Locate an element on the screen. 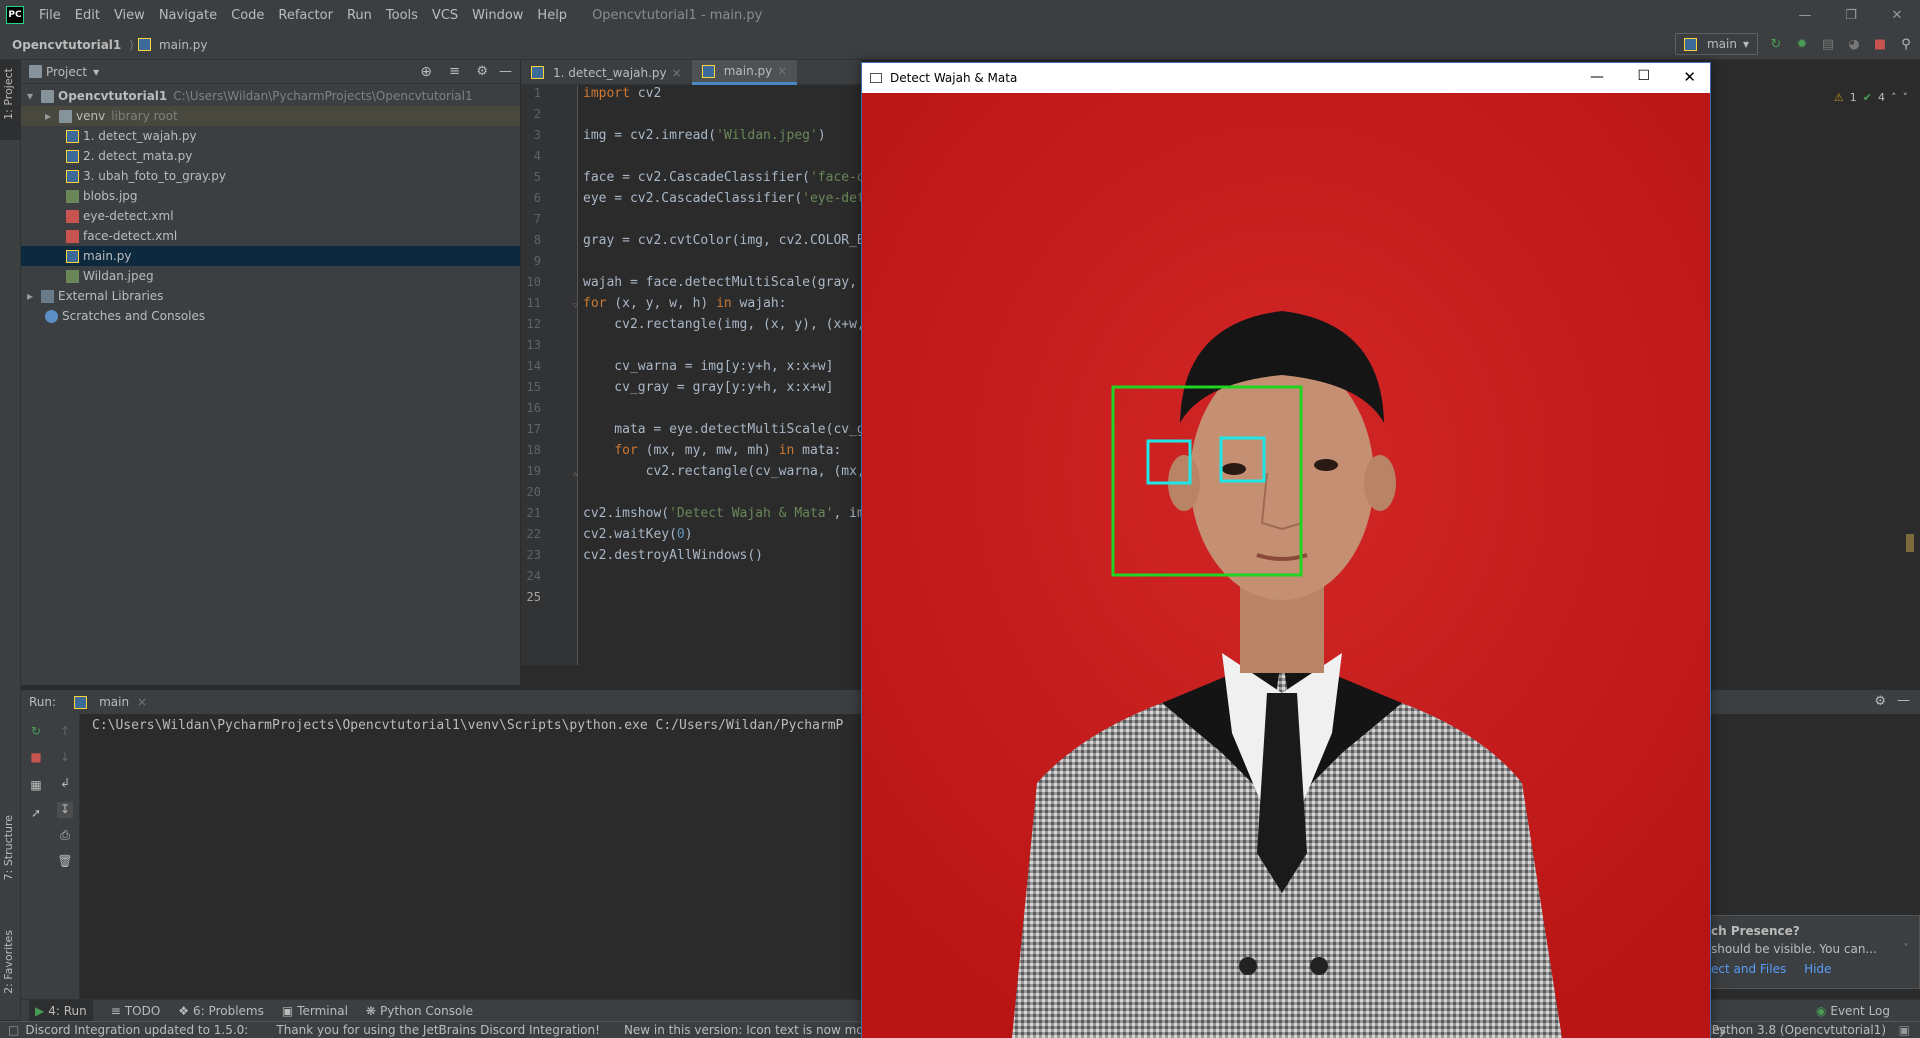 This screenshot has width=1920, height=1038. print-icon: ⎙ is located at coordinates (65, 836).